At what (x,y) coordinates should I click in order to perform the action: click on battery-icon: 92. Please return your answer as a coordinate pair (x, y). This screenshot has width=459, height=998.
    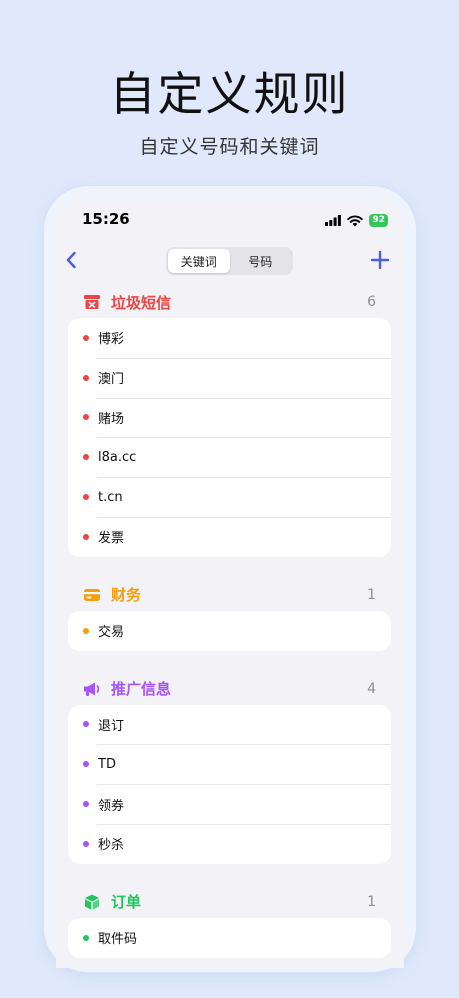
    Looking at the image, I should click on (378, 220).